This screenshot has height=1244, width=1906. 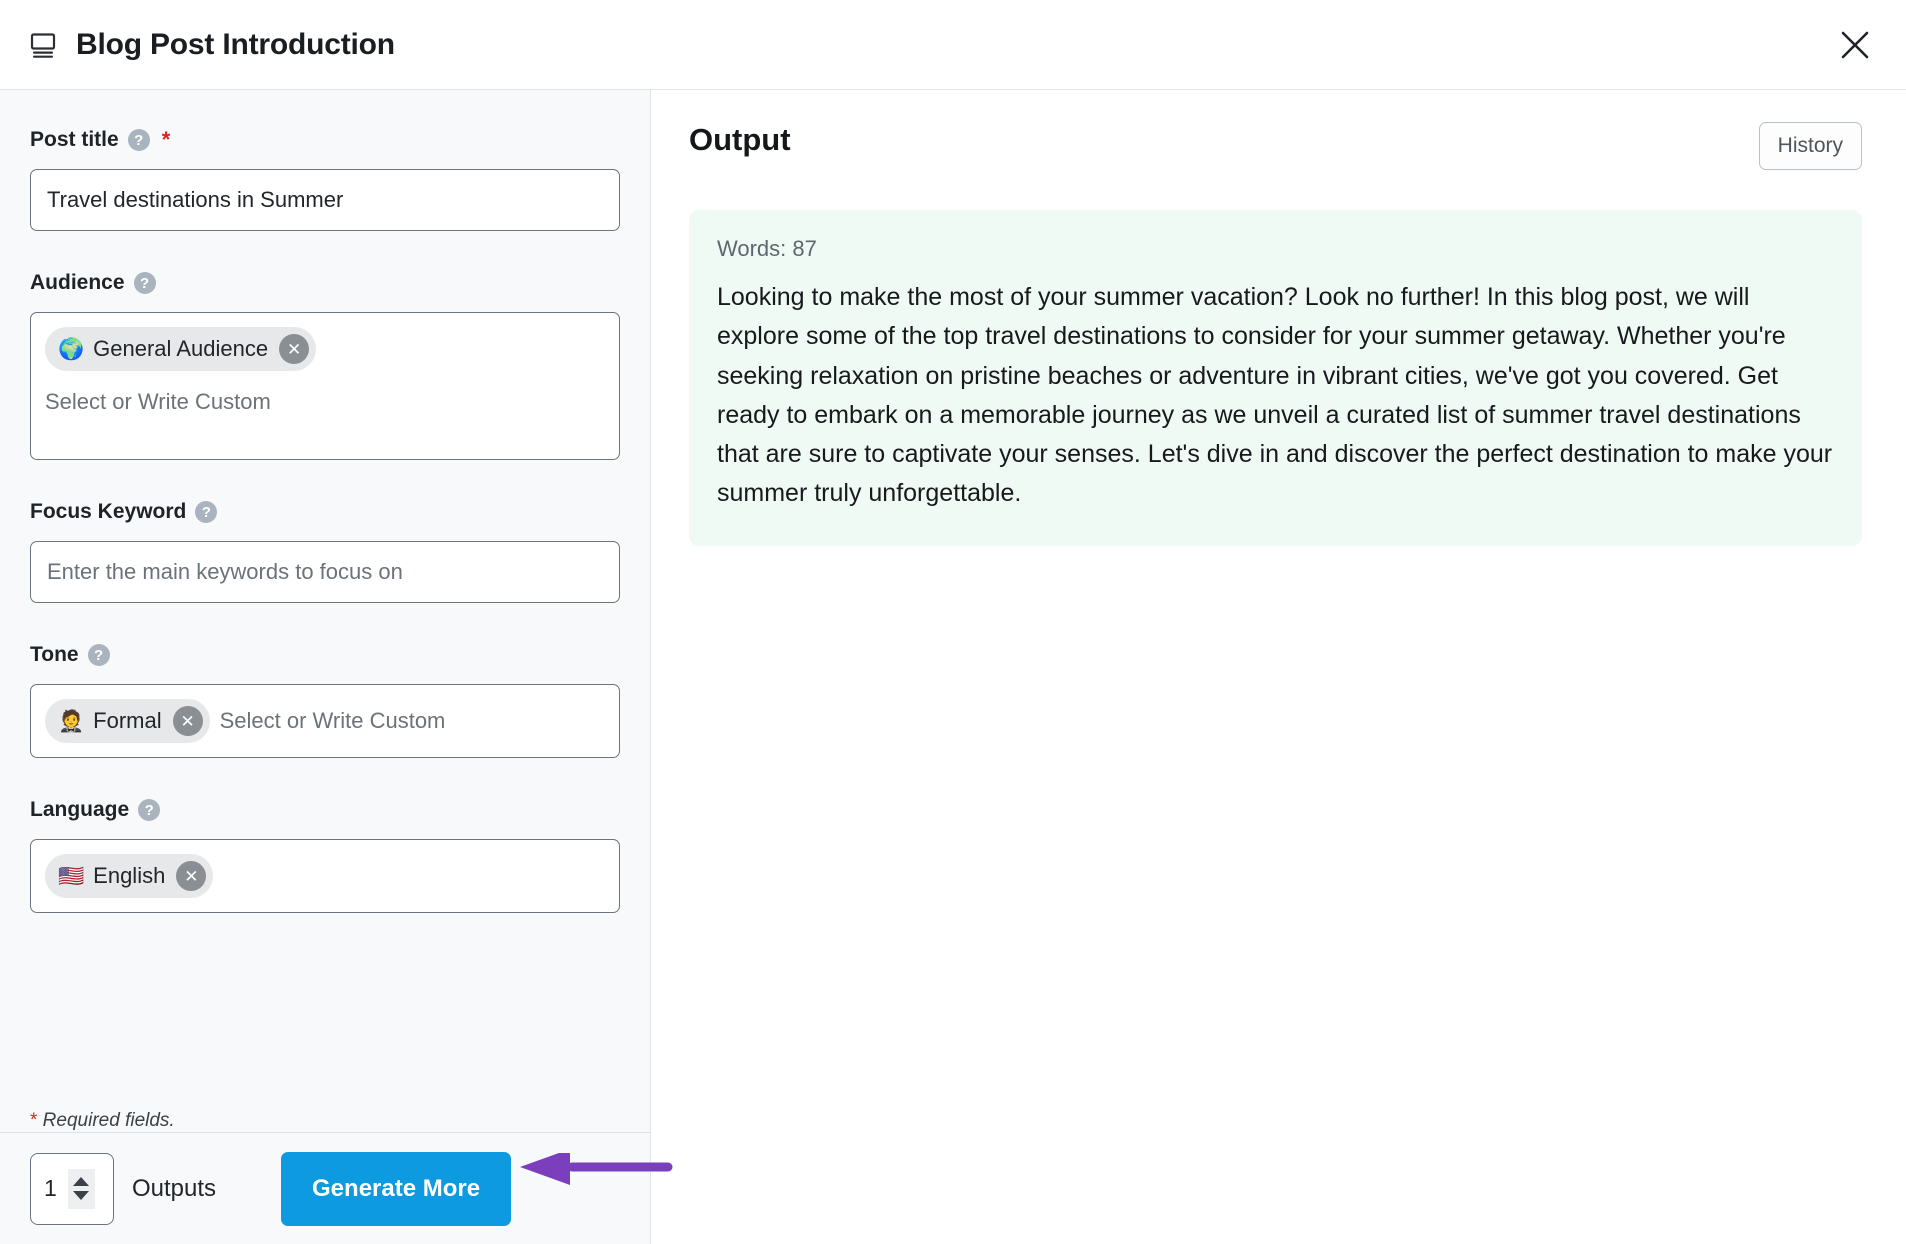 What do you see at coordinates (77, 282) in the screenshot?
I see `label-text: Audience` at bounding box center [77, 282].